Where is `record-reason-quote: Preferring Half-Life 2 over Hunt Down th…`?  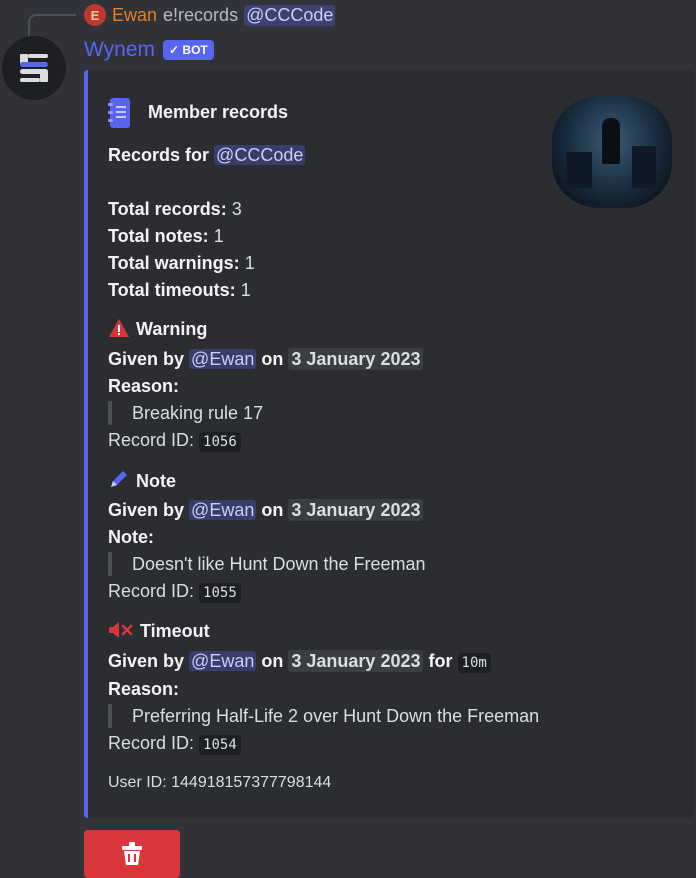 record-reason-quote: Preferring Half-Life 2 over Hunt Down th… is located at coordinates (323, 716).